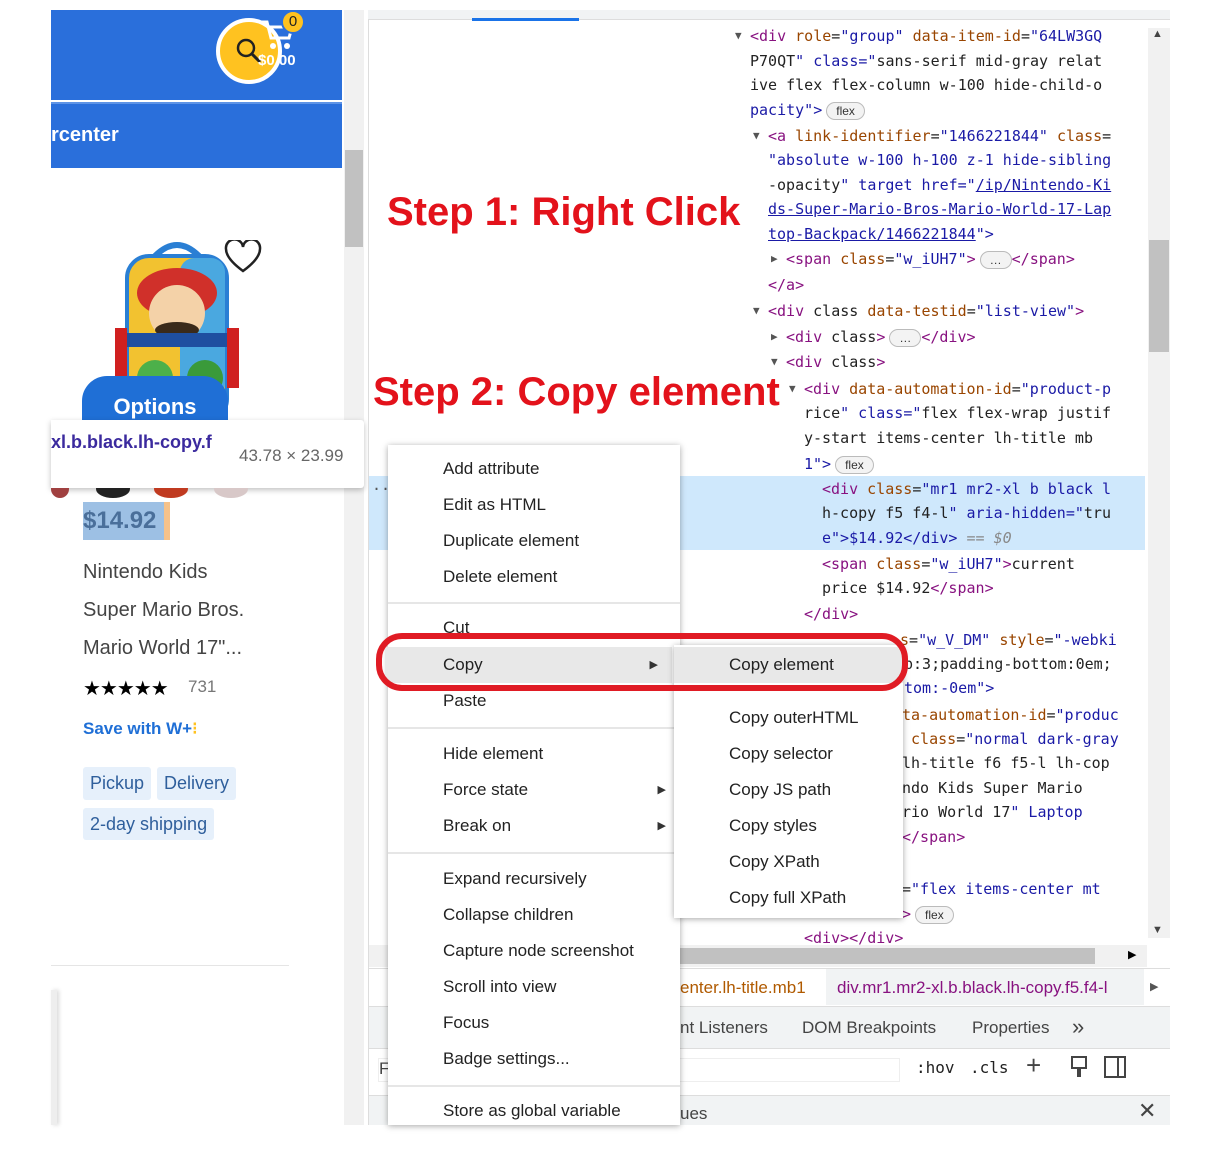 The height and width of the screenshot is (1156, 1227). What do you see at coordinates (926, 61) in the screenshot?
I see `dom-node-line: P70QT" class="sans-serif mid-gray relat` at bounding box center [926, 61].